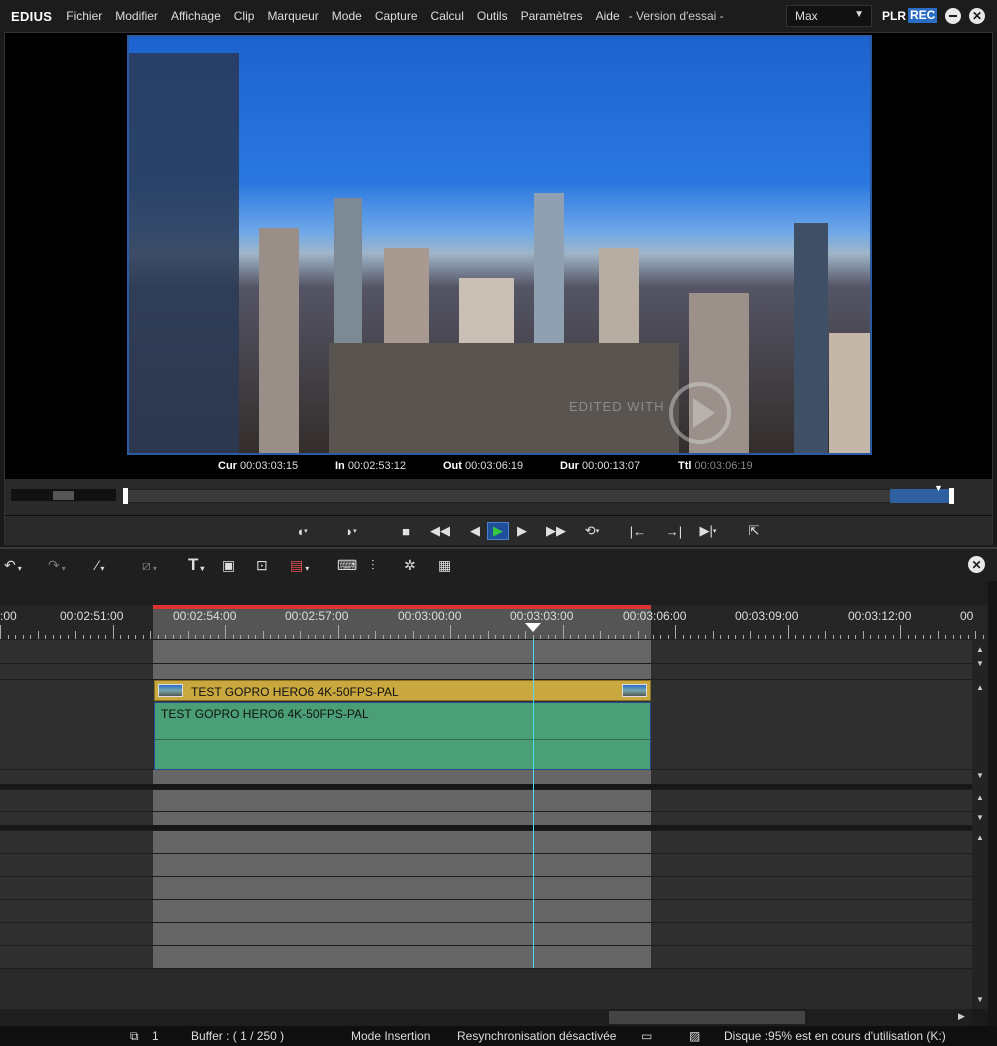 This screenshot has width=997, height=1046. Describe the element at coordinates (953, 16) in the screenshot. I see `minimize-button` at that location.